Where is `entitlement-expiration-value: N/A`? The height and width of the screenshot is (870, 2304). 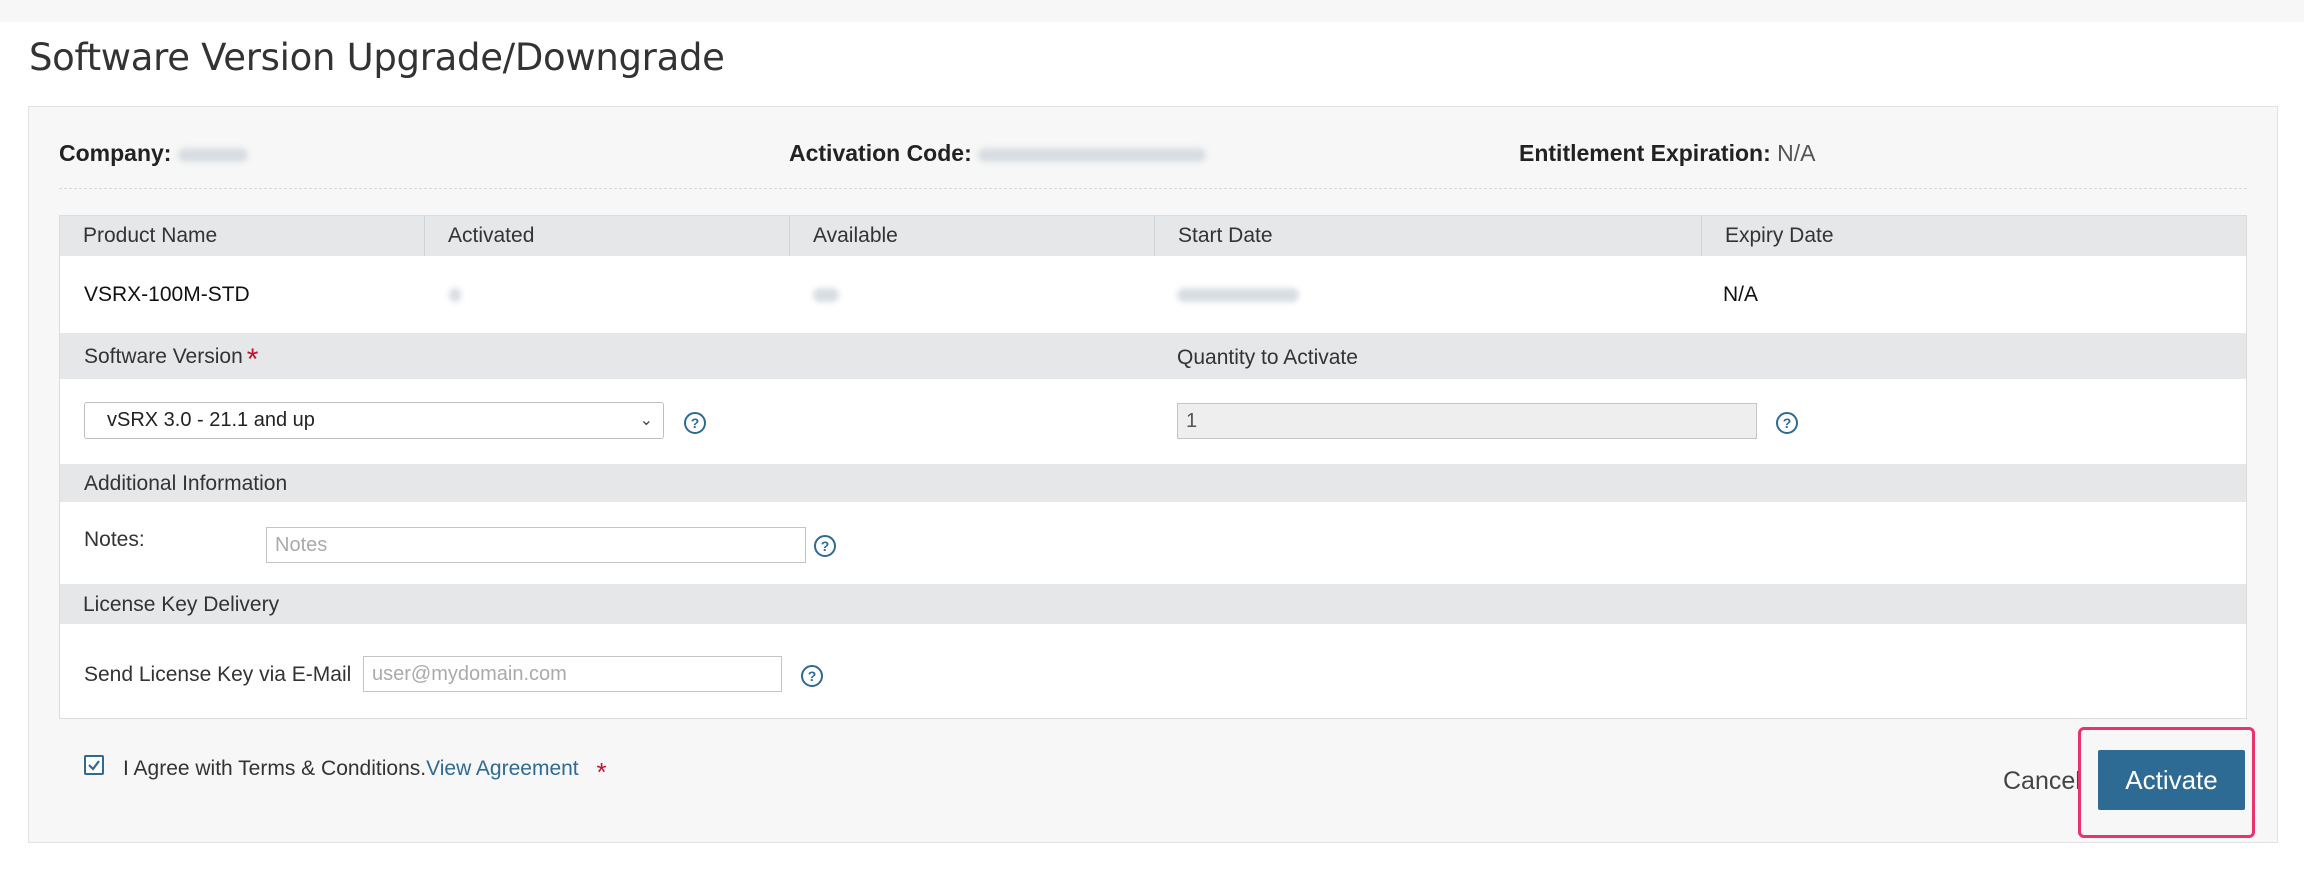 entitlement-expiration-value: N/A is located at coordinates (1796, 153).